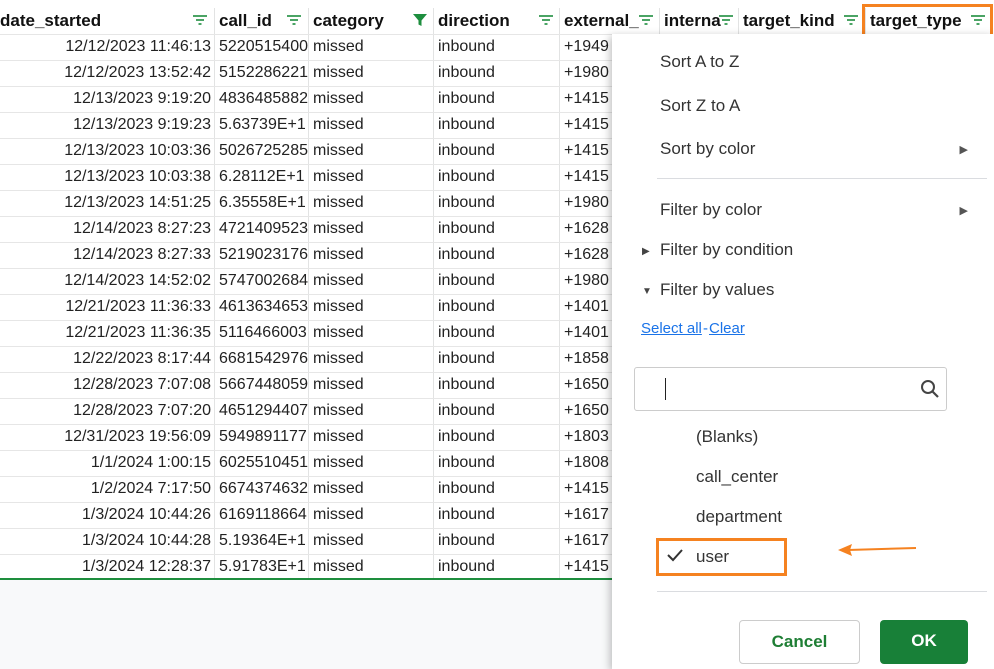 Image resolution: width=994 pixels, height=669 pixels. What do you see at coordinates (671, 328) in the screenshot?
I see `select-all-link: Select all` at bounding box center [671, 328].